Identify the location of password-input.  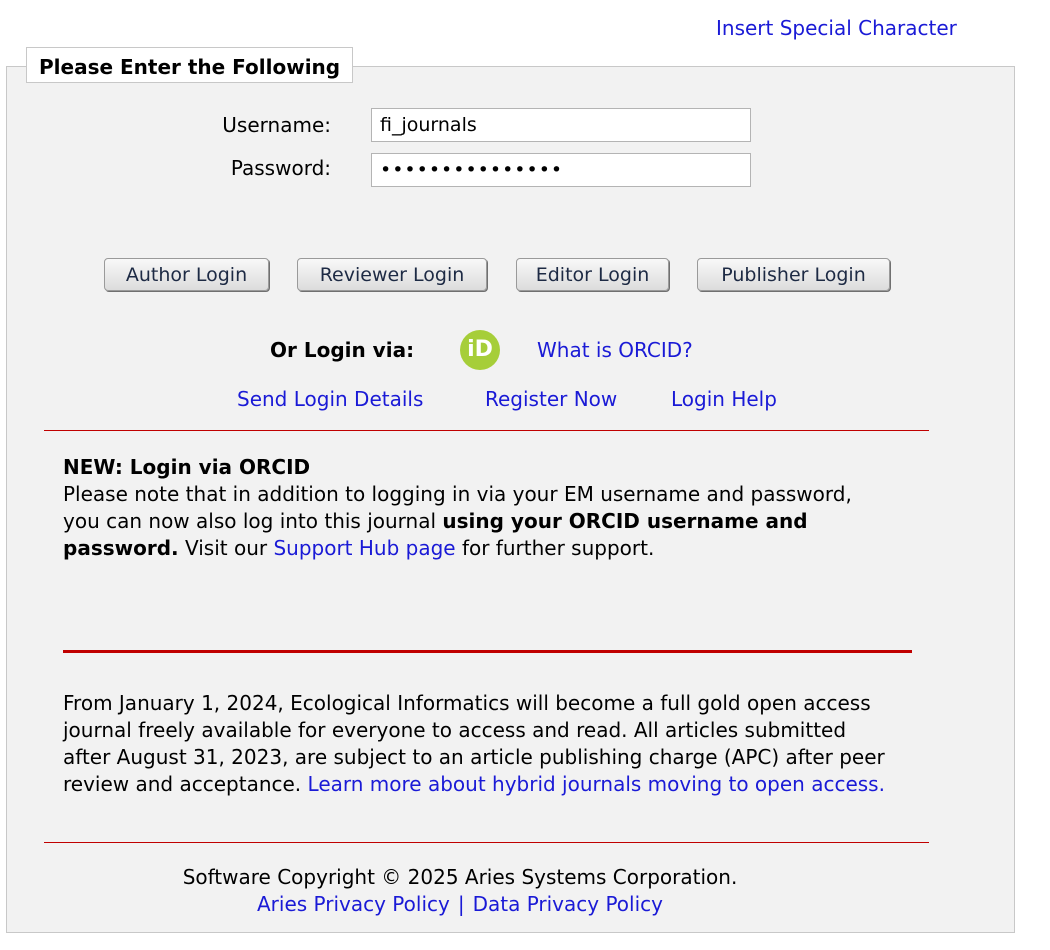
(561, 170).